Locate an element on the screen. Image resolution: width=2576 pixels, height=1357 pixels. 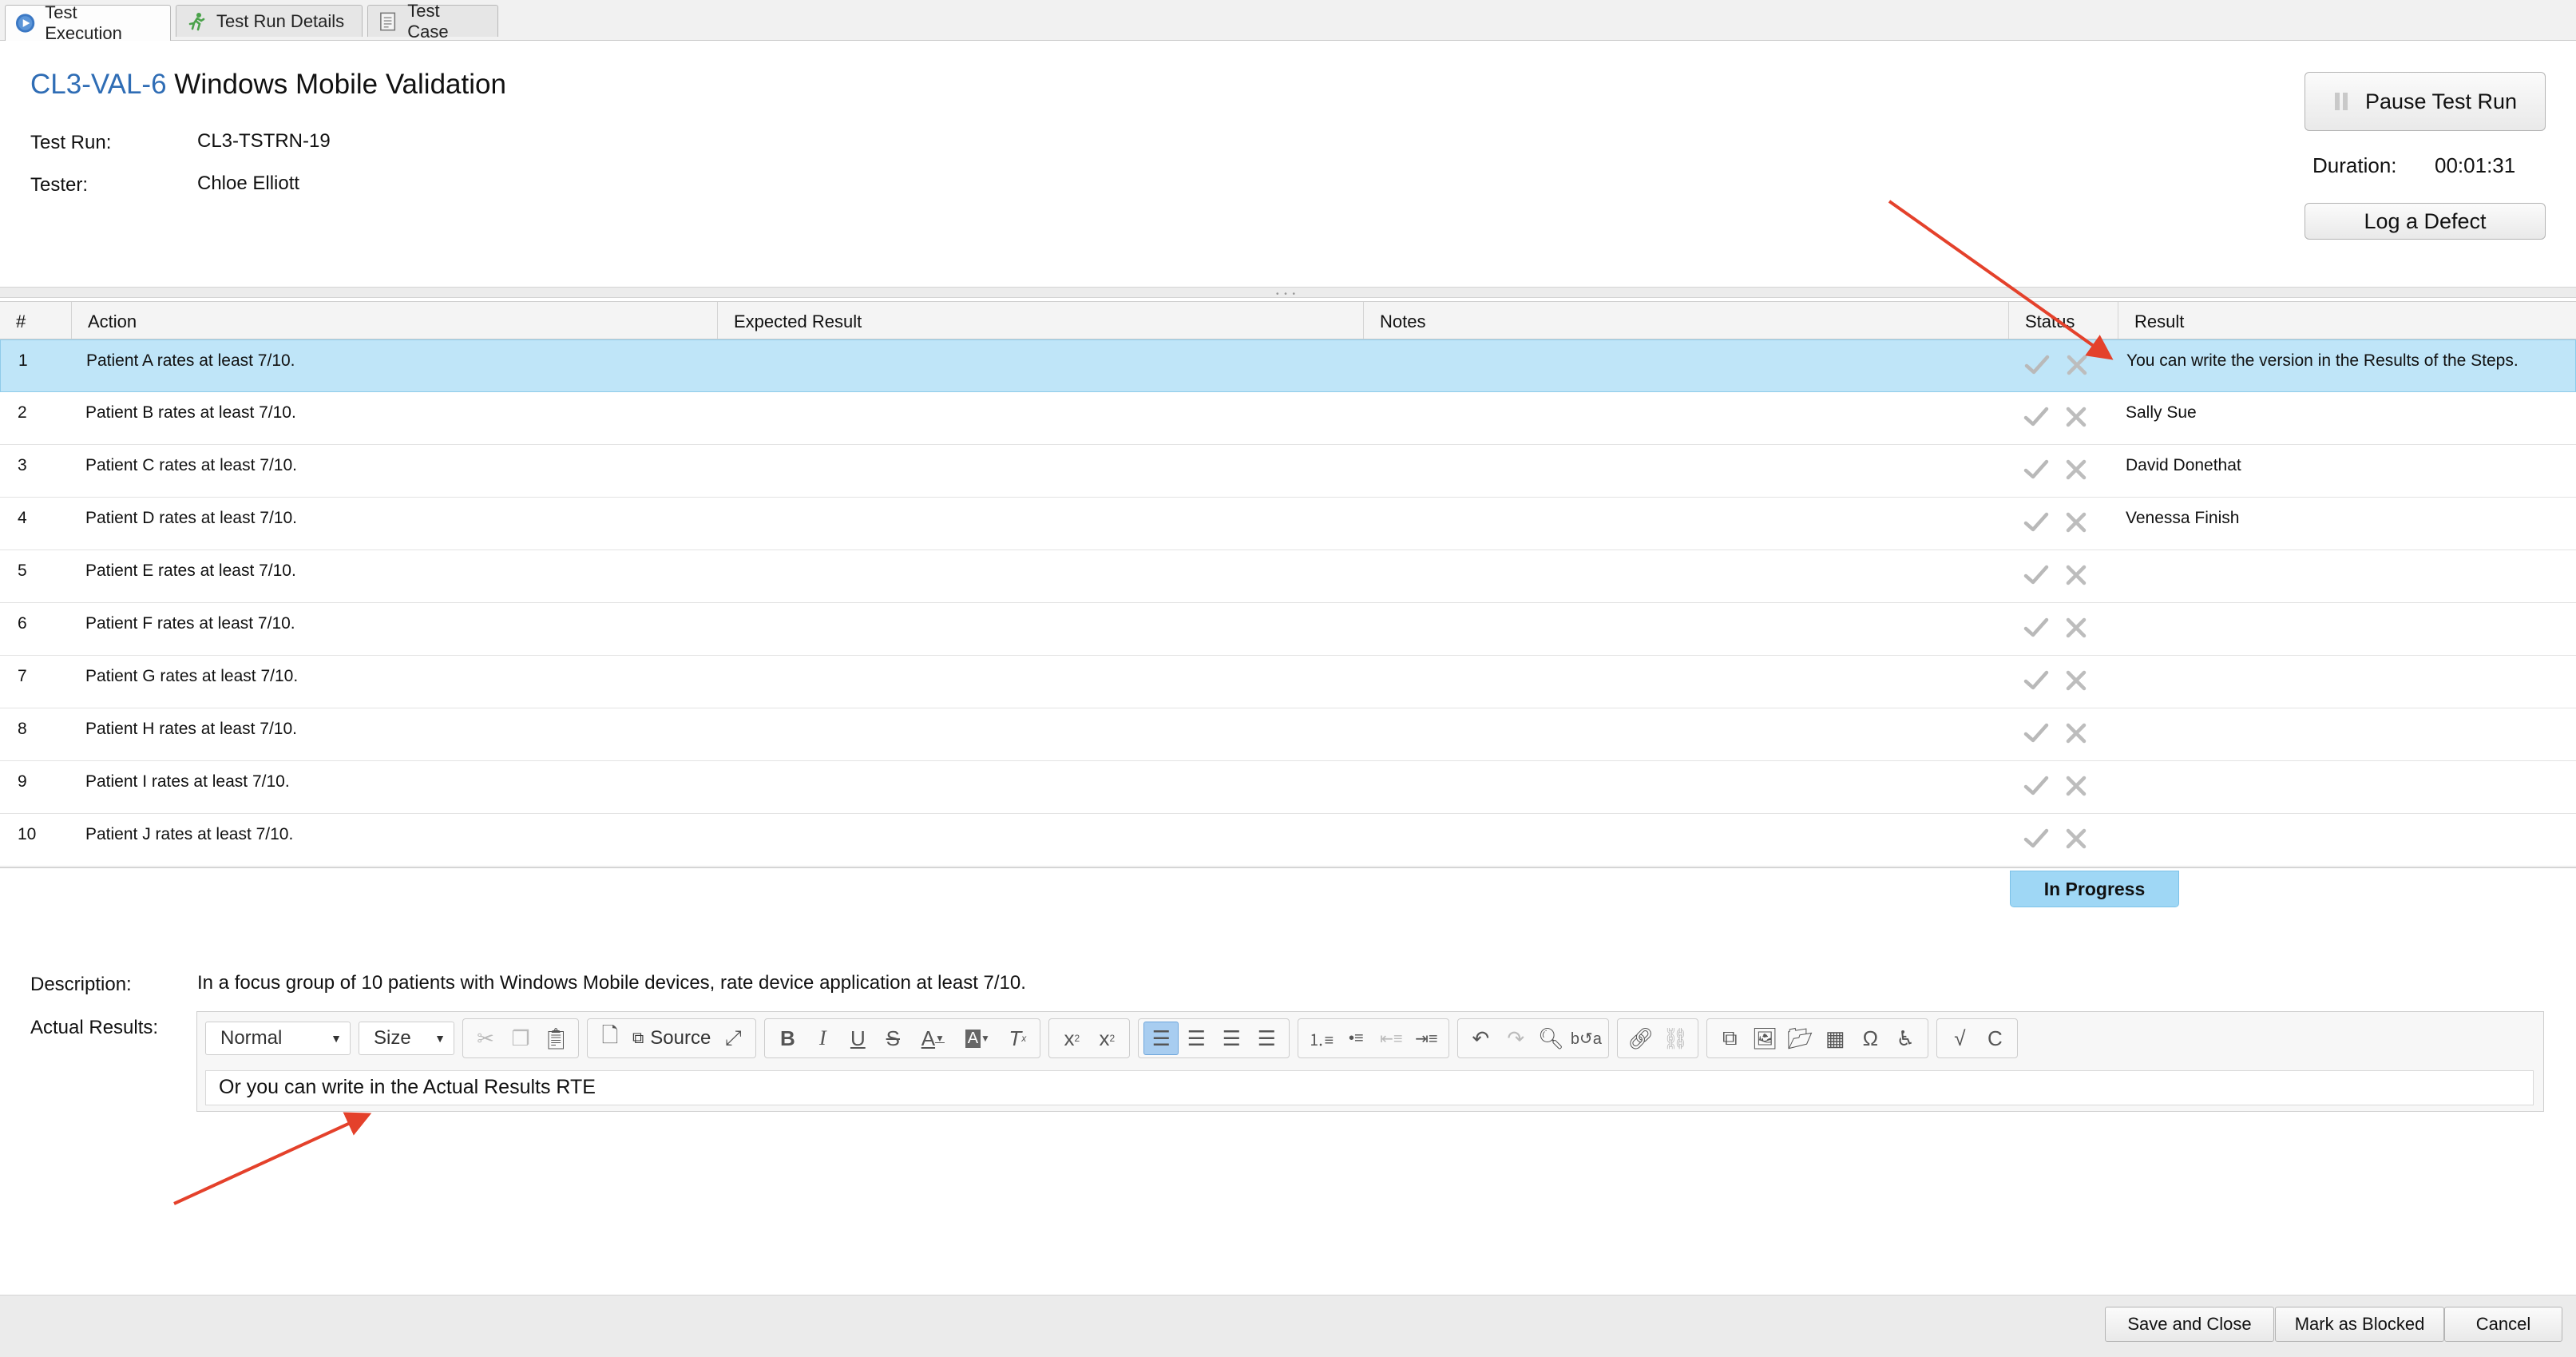
annotation-arrow-rte is located at coordinates (272, 1158).